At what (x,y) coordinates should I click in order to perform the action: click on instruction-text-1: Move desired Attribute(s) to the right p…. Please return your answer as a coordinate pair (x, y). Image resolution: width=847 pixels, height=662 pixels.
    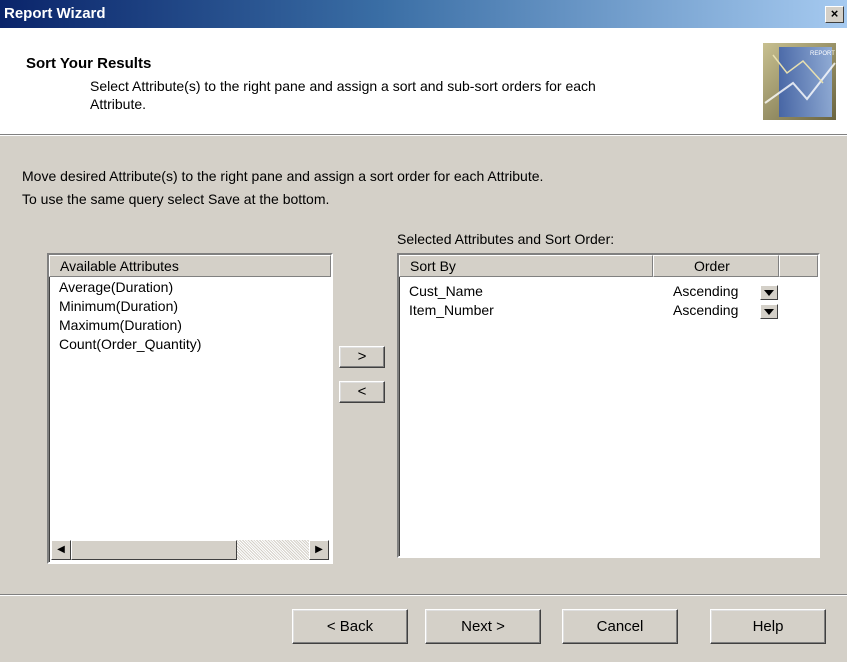
    Looking at the image, I should click on (283, 176).